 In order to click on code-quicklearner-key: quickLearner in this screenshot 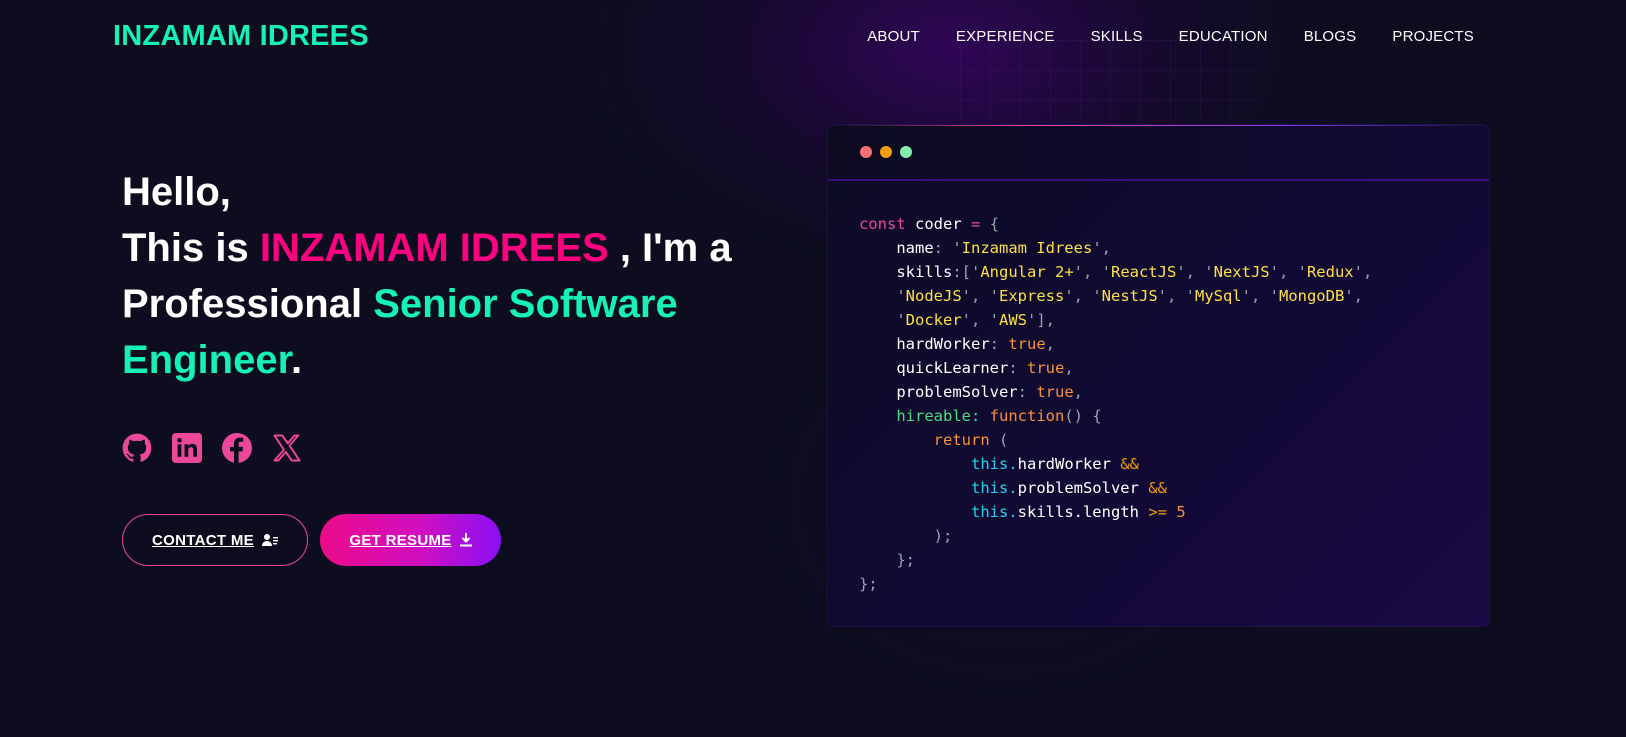, I will do `click(952, 368)`.